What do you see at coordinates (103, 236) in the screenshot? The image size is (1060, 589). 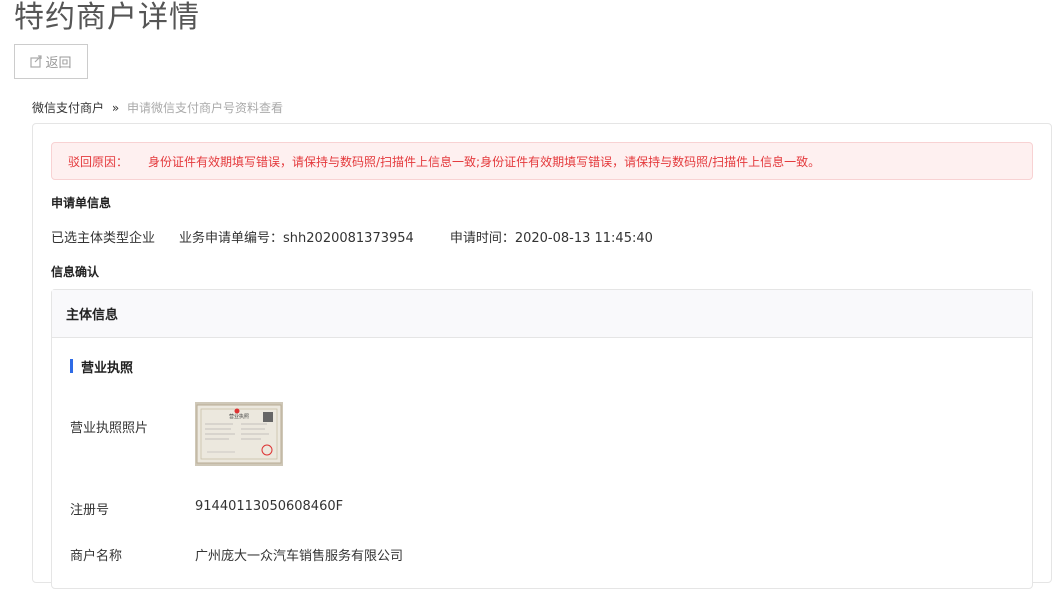 I see `subject-type-link: 已选主体类型企业` at bounding box center [103, 236].